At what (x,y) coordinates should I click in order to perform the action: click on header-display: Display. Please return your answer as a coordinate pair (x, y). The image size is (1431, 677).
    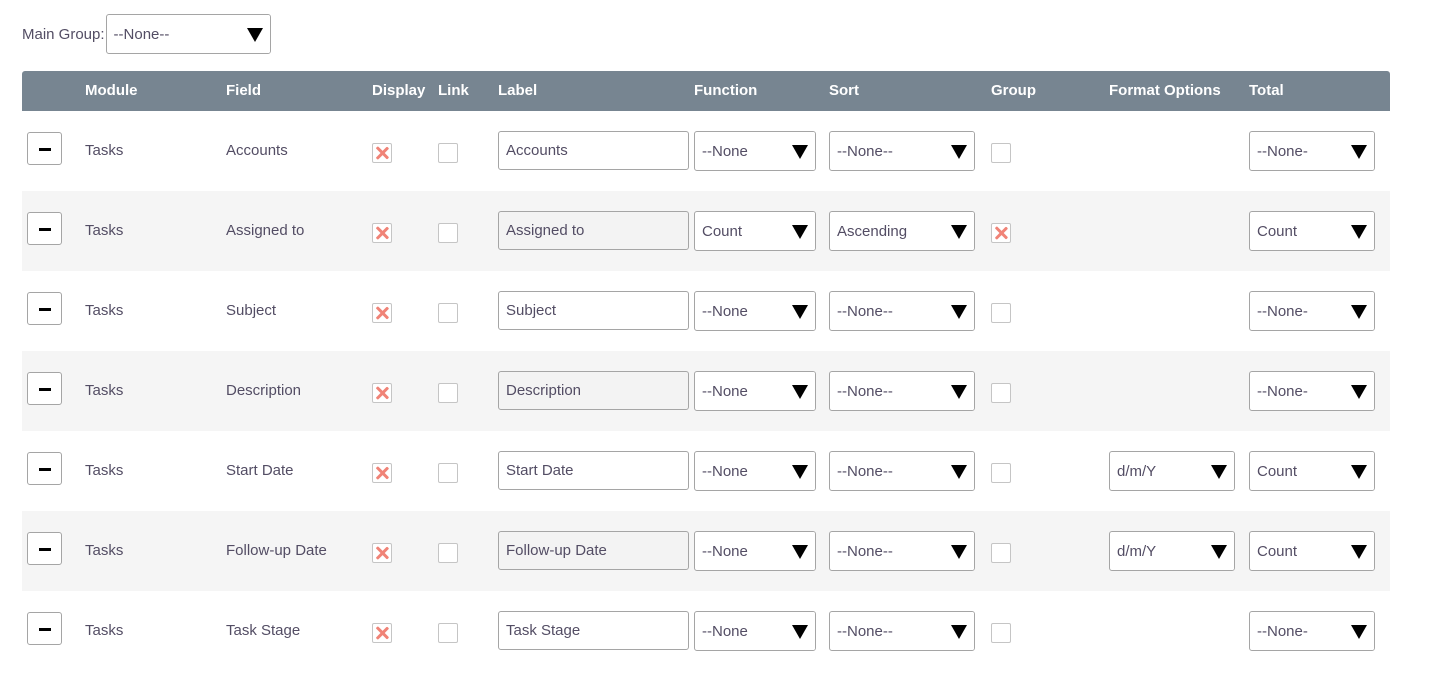
    Looking at the image, I should click on (399, 90).